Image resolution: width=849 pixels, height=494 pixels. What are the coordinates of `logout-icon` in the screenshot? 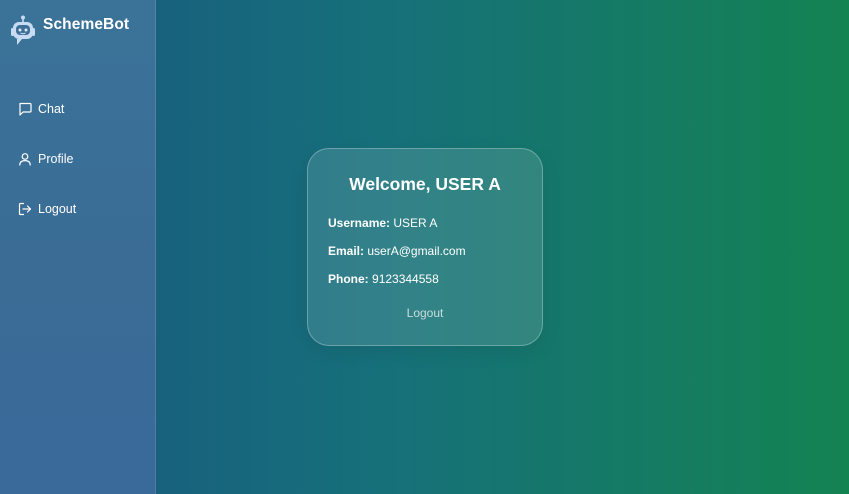 It's located at (25, 209).